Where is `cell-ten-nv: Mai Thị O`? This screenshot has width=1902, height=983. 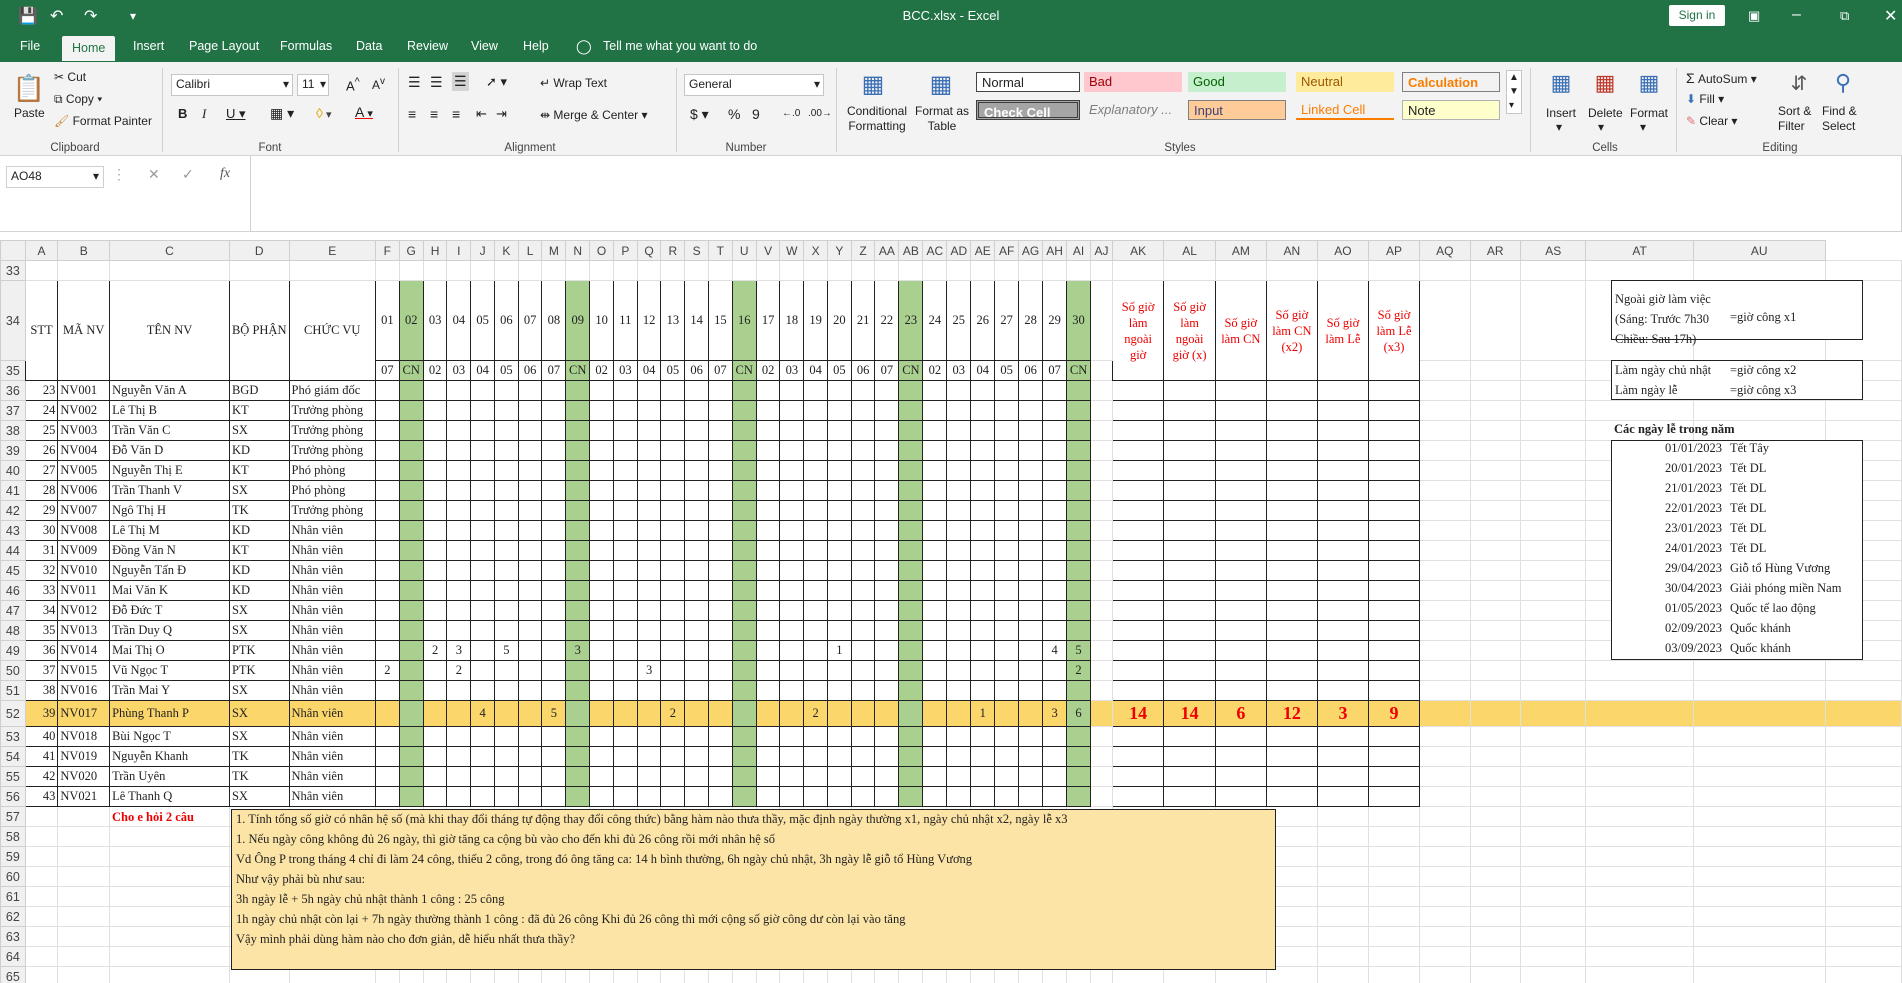 cell-ten-nv: Mai Thị O is located at coordinates (169, 650).